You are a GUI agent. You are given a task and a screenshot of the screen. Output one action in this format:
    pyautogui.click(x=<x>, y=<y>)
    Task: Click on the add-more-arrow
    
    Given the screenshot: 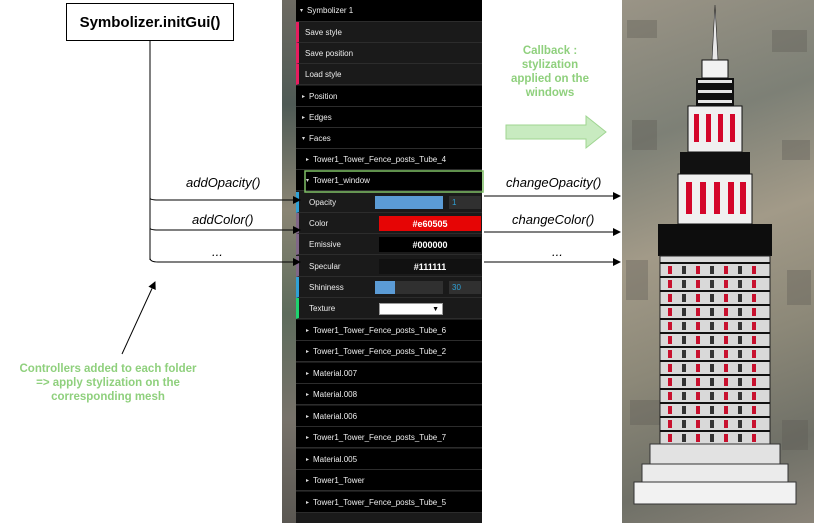 What is the action you would take?
    pyautogui.click(x=225, y=261)
    